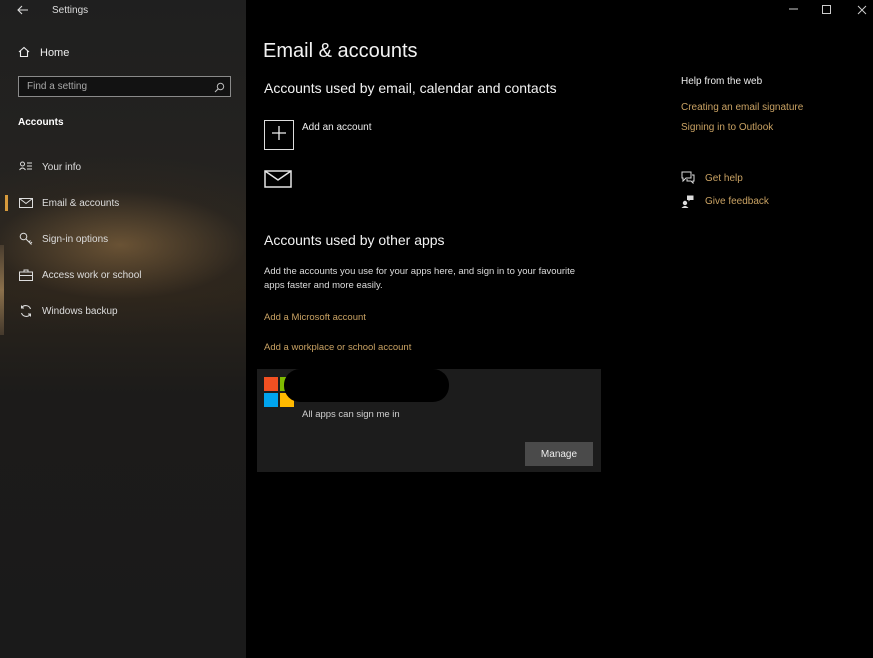 The width and height of the screenshot is (873, 658). What do you see at coordinates (794, 8) in the screenshot?
I see `minimize-icon` at bounding box center [794, 8].